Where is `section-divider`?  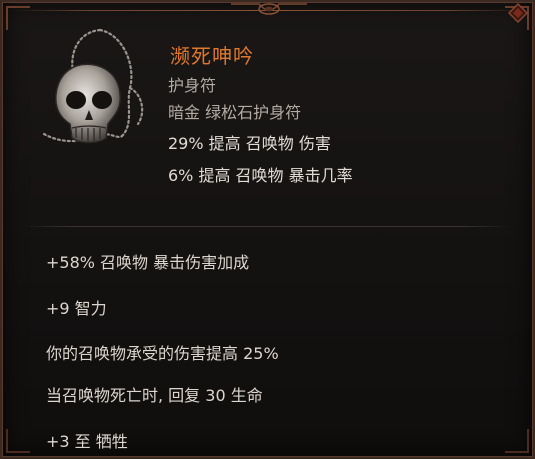
section-divider is located at coordinates (267, 226).